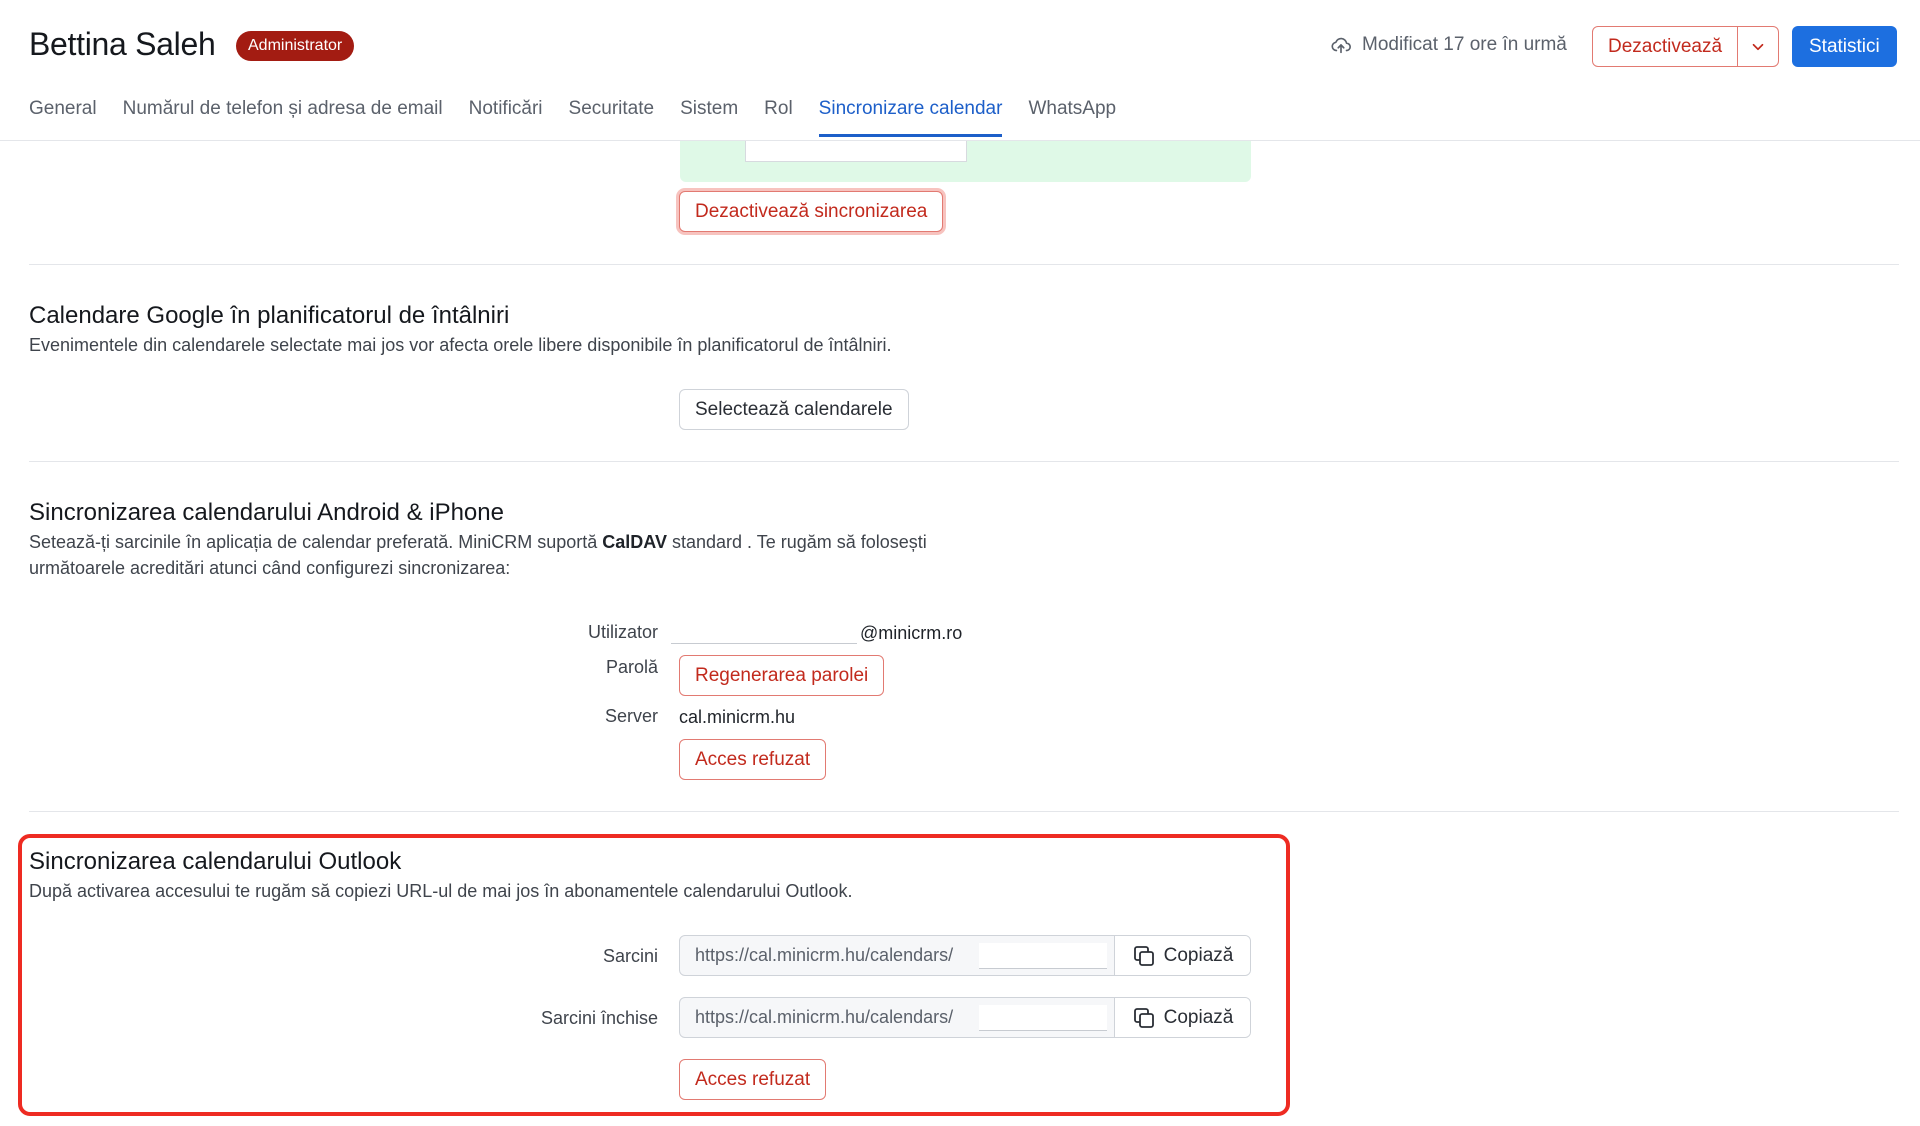  I want to click on tab-calendar-sync: Sincronizare calendar, so click(910, 117).